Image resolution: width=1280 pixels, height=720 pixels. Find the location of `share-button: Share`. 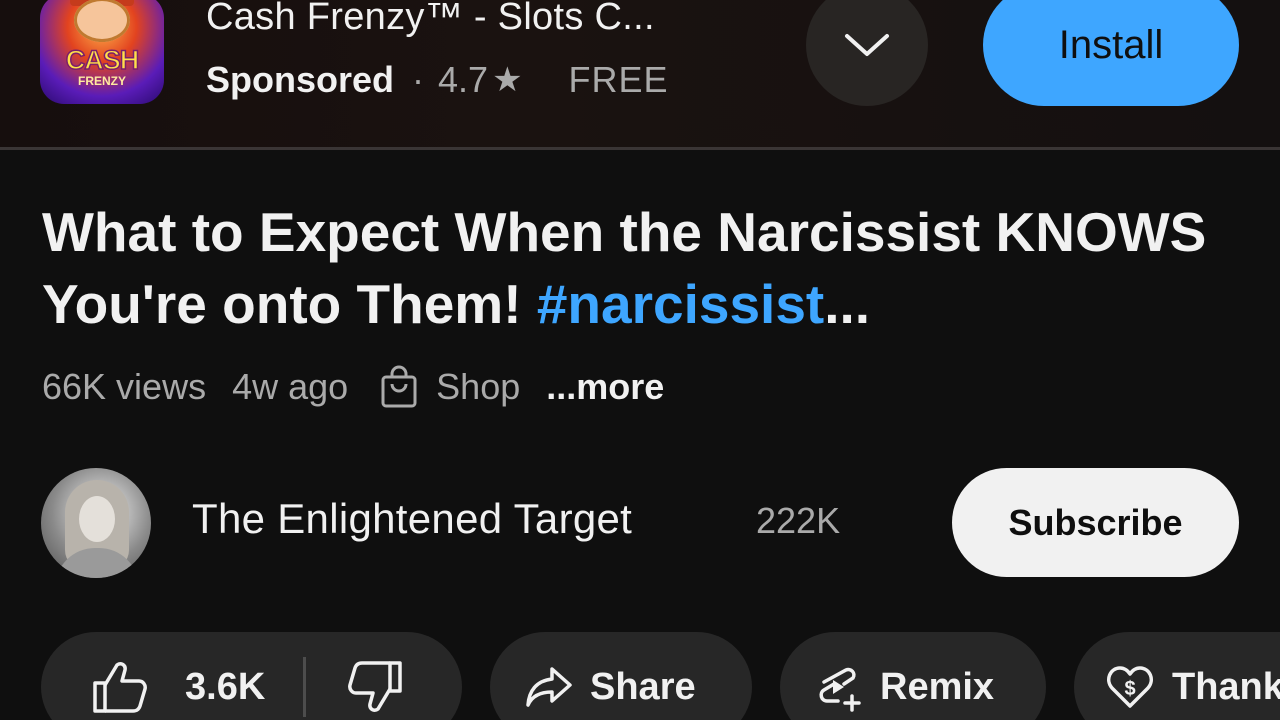

share-button: Share is located at coordinates (621, 676).